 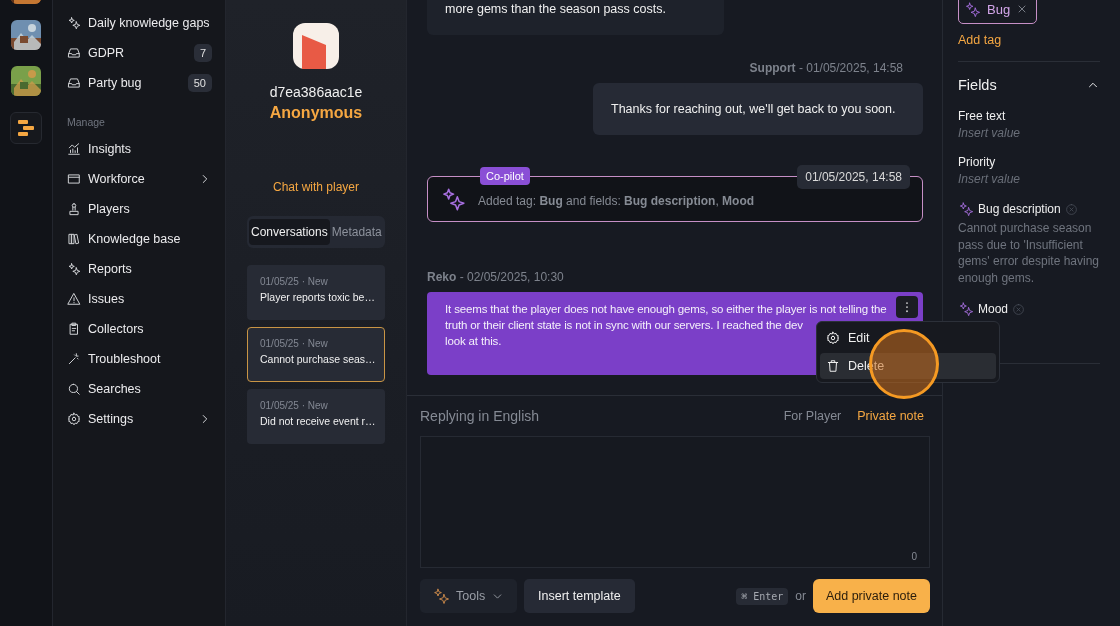 I want to click on chart-icon, so click(x=74, y=149).